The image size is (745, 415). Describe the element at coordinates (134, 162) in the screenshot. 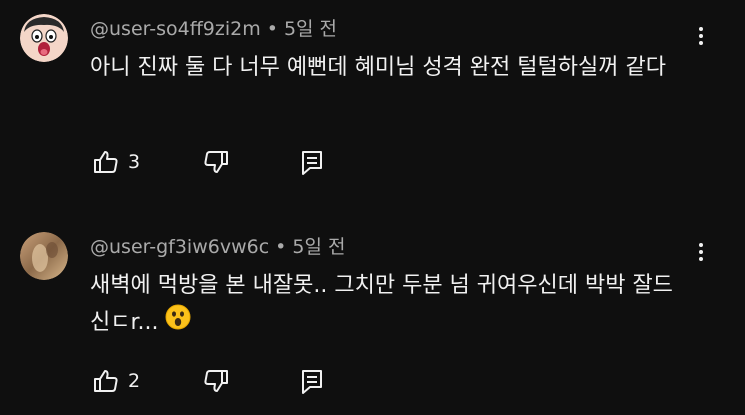

I see `like-count: 3` at that location.